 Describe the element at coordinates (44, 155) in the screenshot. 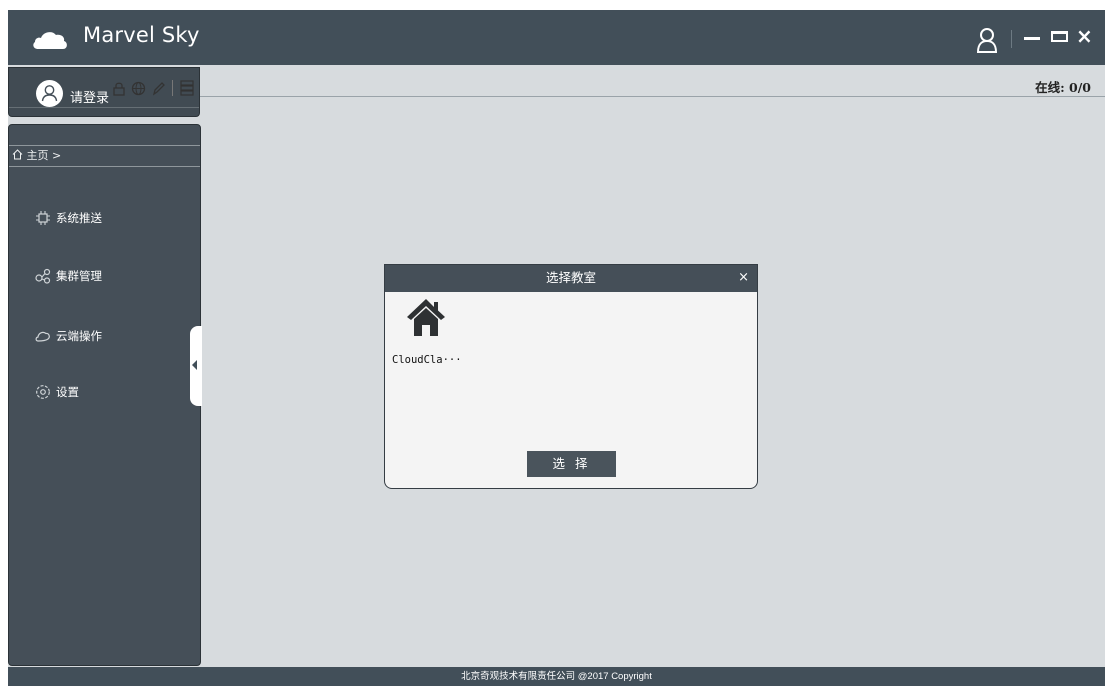

I see `breadcrumb-text: 主页 >` at that location.